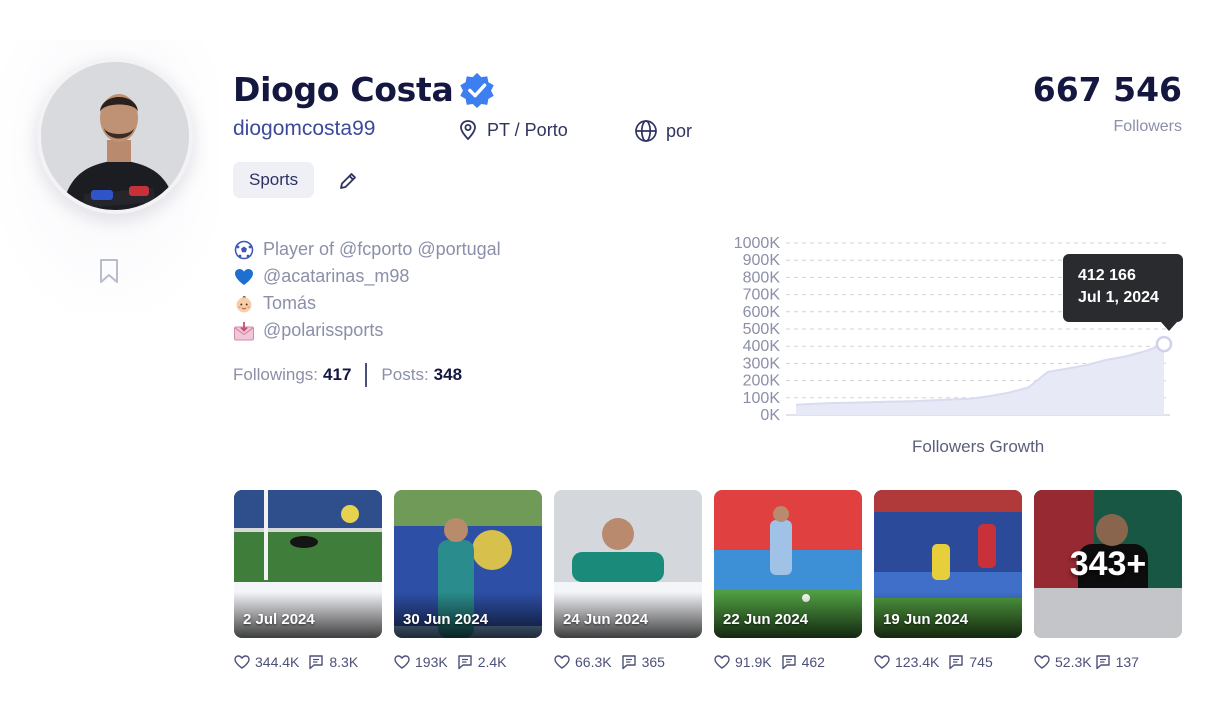 Image resolution: width=1225 pixels, height=720 pixels. What do you see at coordinates (277, 662) in the screenshot?
I see `likes-count: 344.4K` at bounding box center [277, 662].